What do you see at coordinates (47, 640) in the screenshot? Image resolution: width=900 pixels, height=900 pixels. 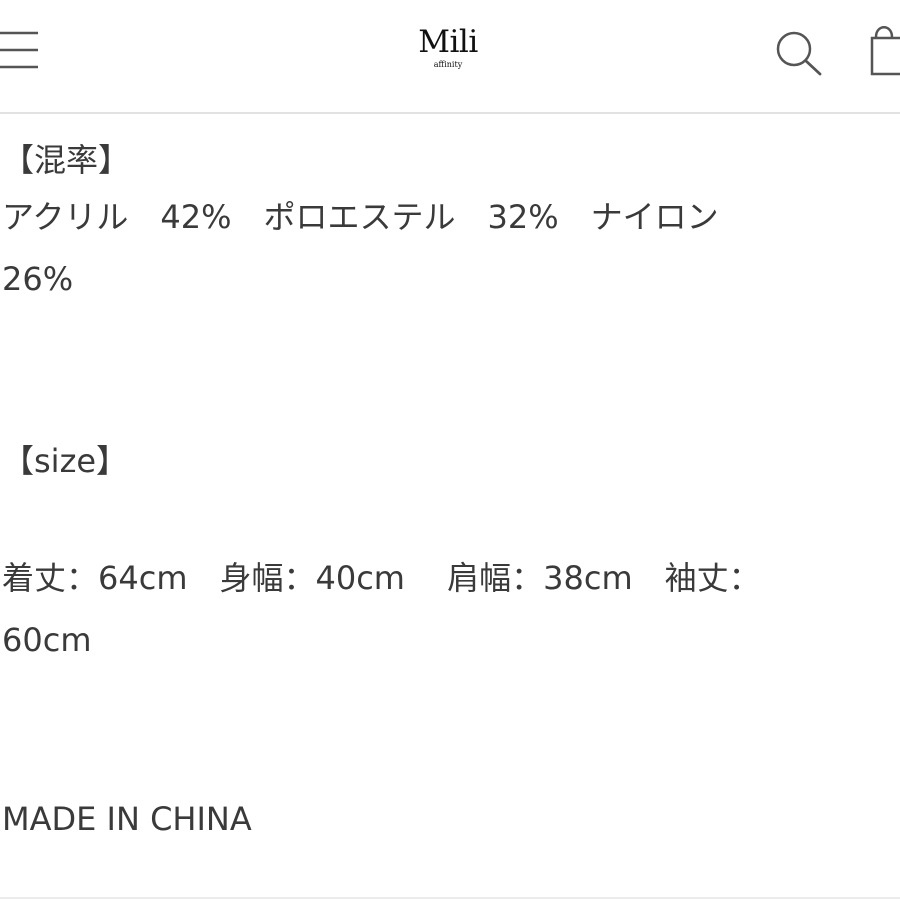 I see `size-text-line-2: 60cm` at bounding box center [47, 640].